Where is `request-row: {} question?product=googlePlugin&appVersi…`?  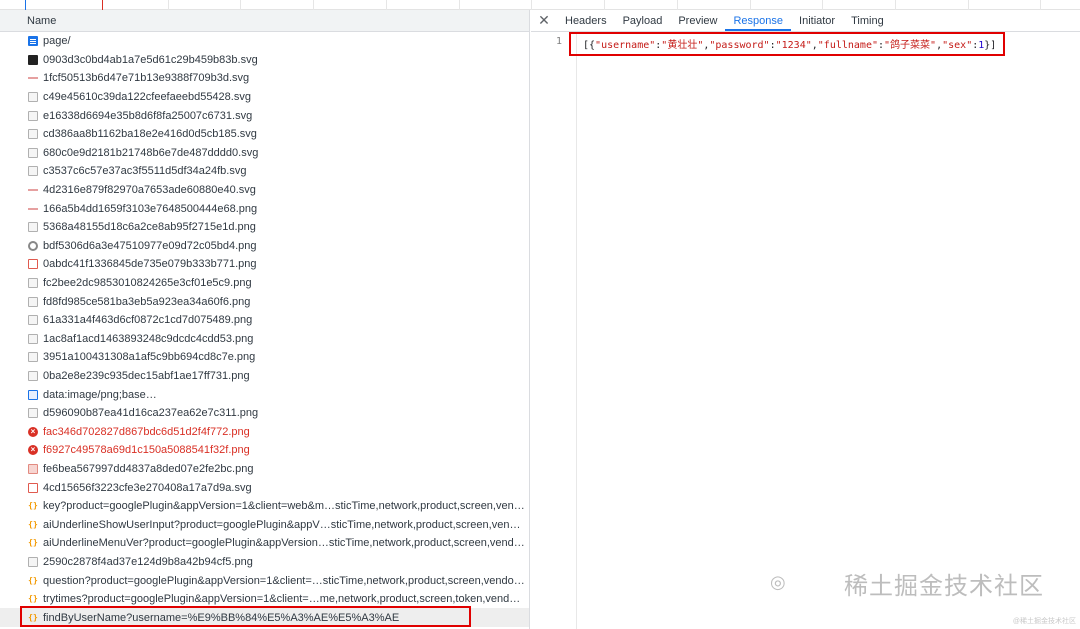
request-row: {} question?product=googlePlugin&appVersi… is located at coordinates (264, 580).